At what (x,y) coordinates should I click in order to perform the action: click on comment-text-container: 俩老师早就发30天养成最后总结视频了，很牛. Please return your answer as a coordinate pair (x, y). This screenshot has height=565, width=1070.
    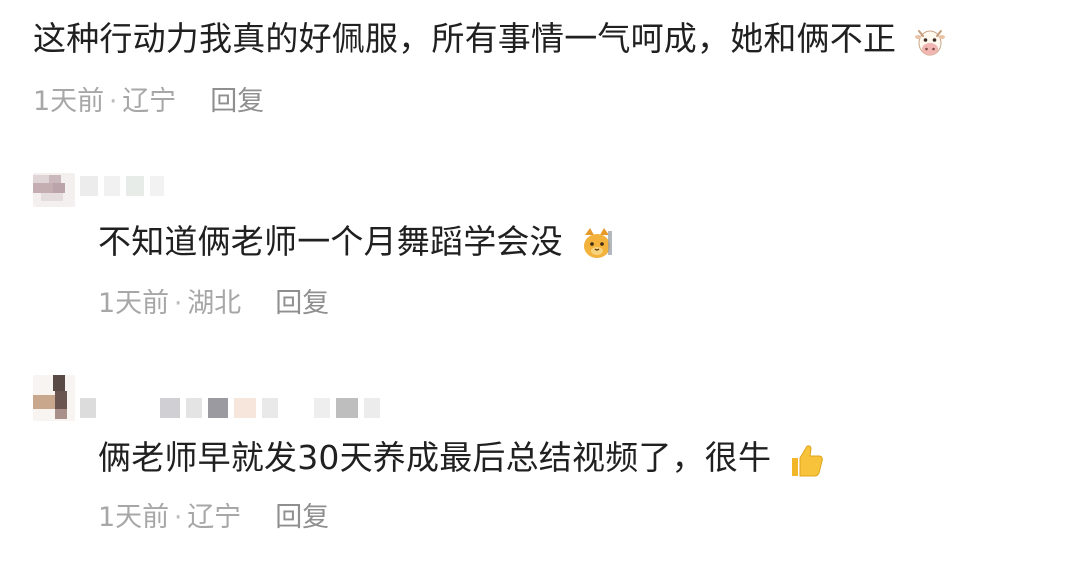
    Looking at the image, I should click on (462, 458).